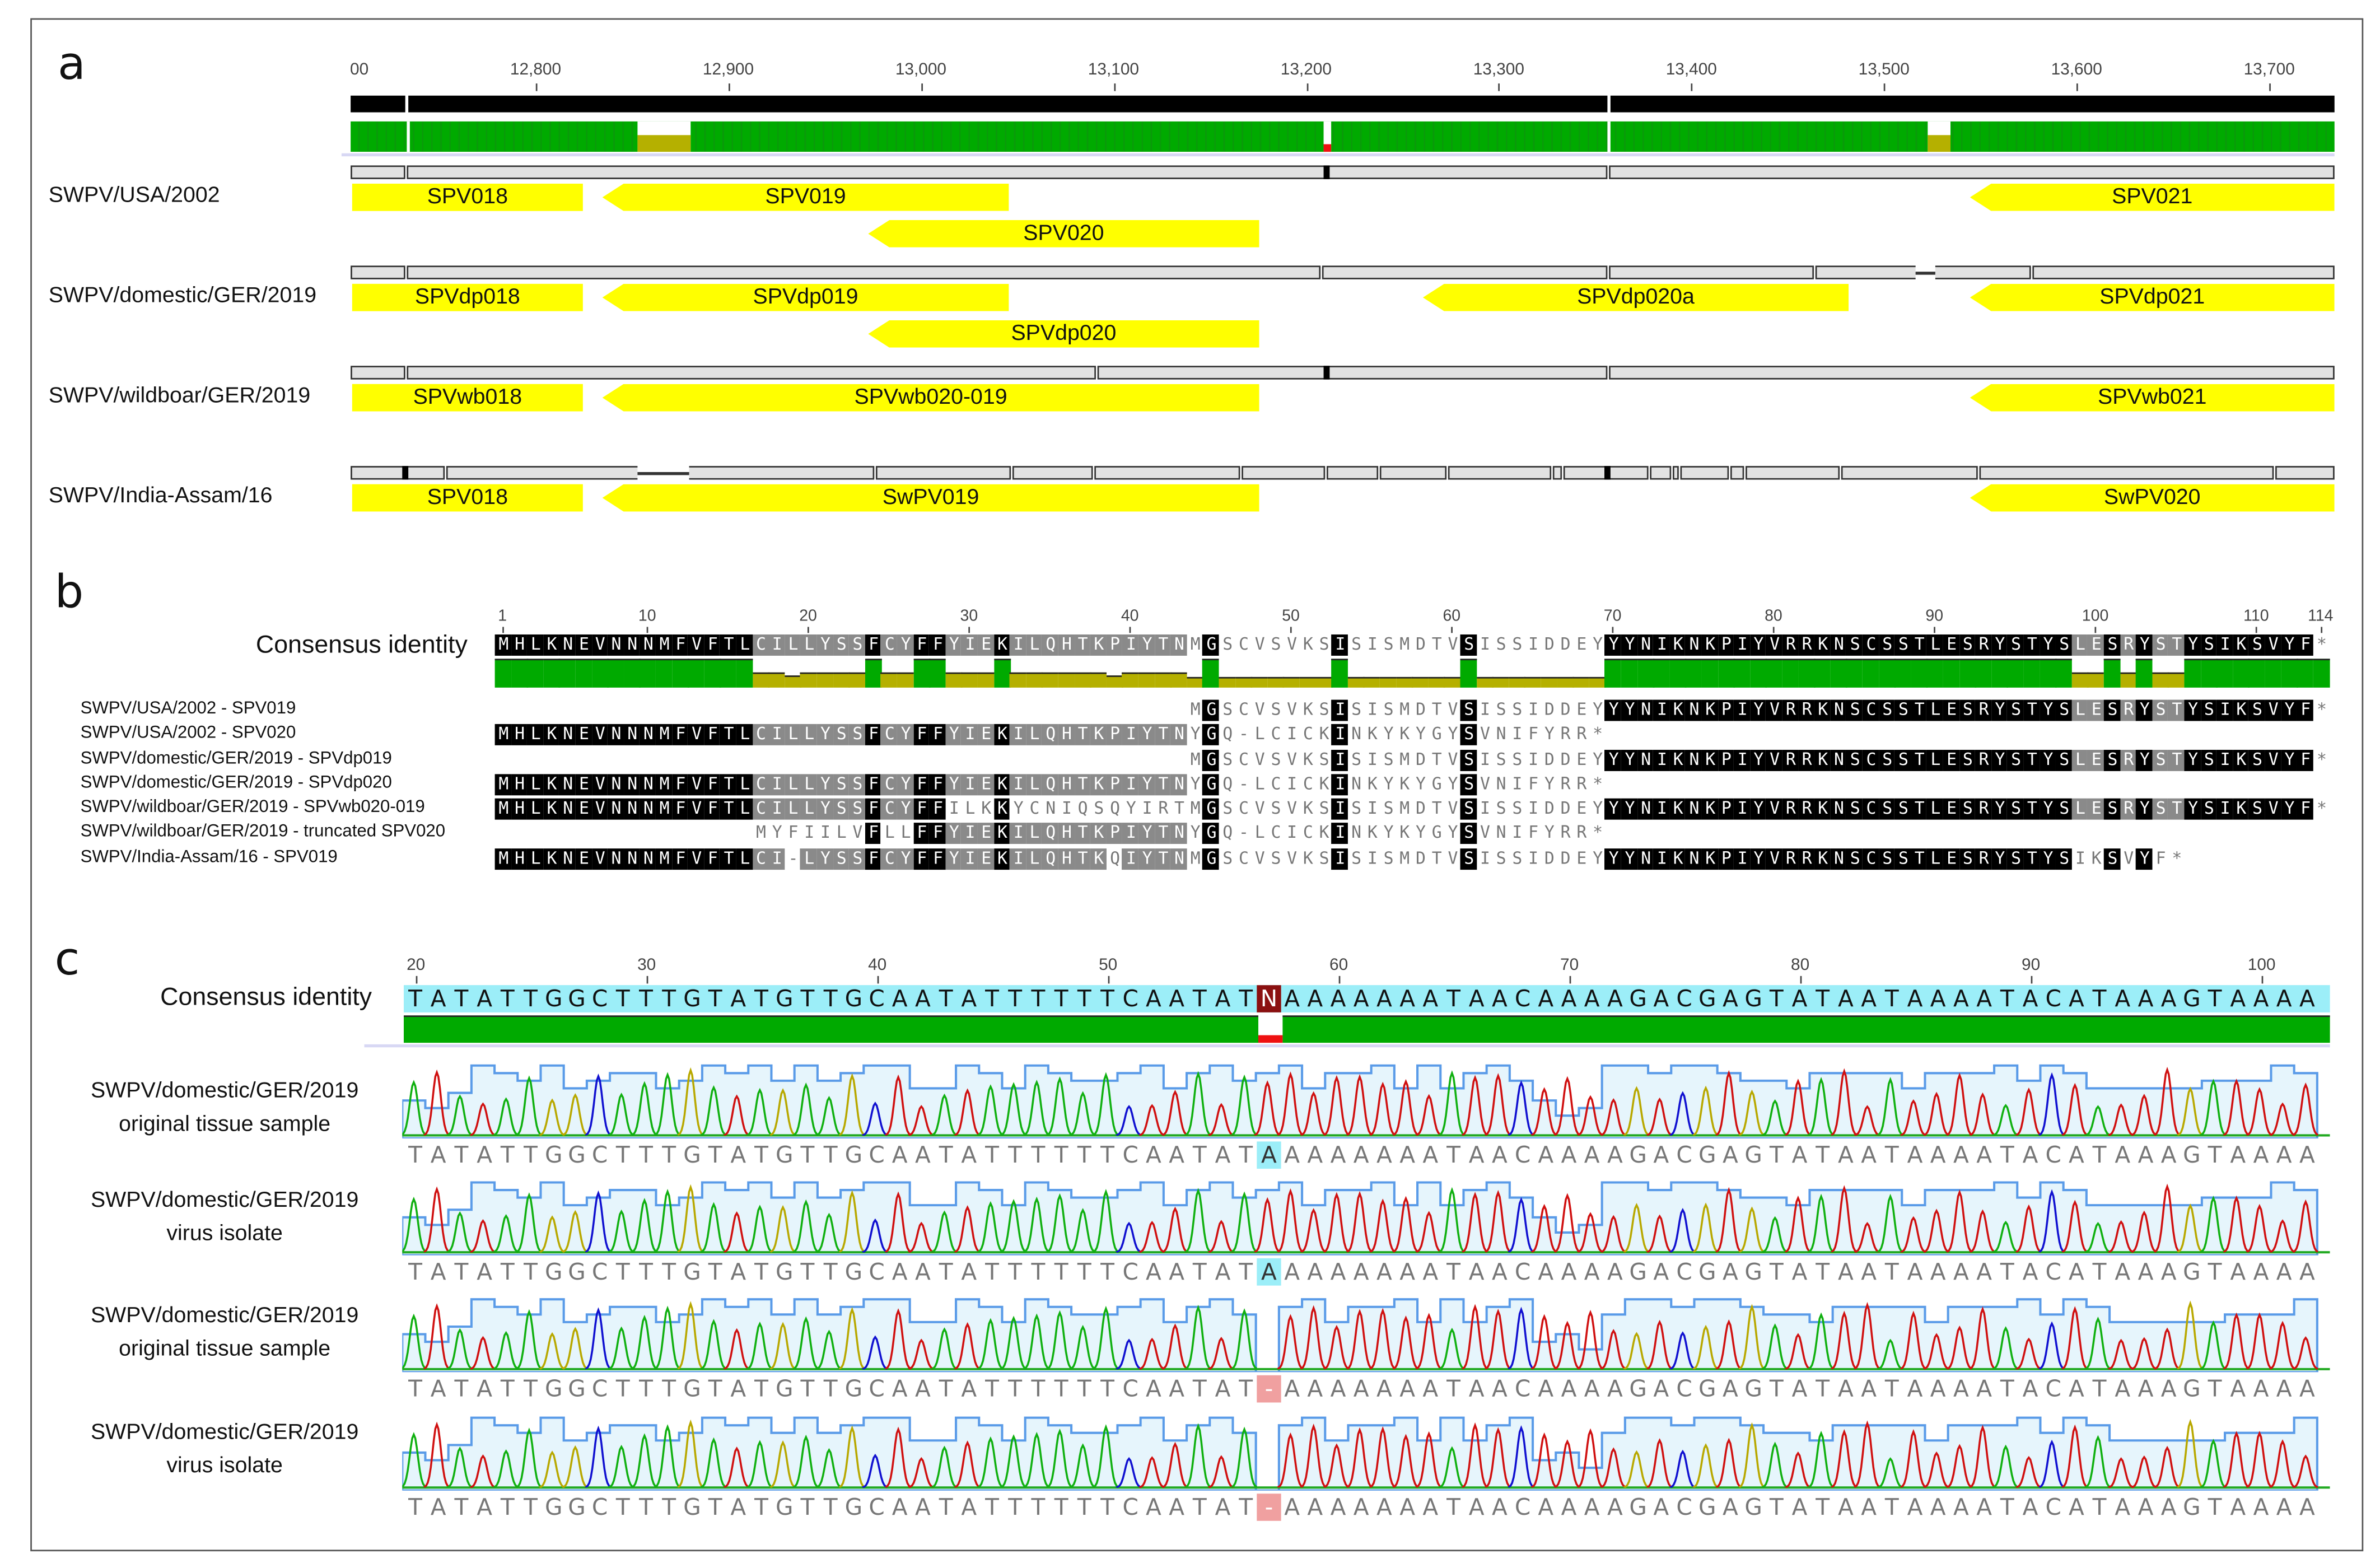 Image resolution: width=2380 pixels, height=1568 pixels. What do you see at coordinates (1190, 105) in the screenshot?
I see `consensus-bar` at bounding box center [1190, 105].